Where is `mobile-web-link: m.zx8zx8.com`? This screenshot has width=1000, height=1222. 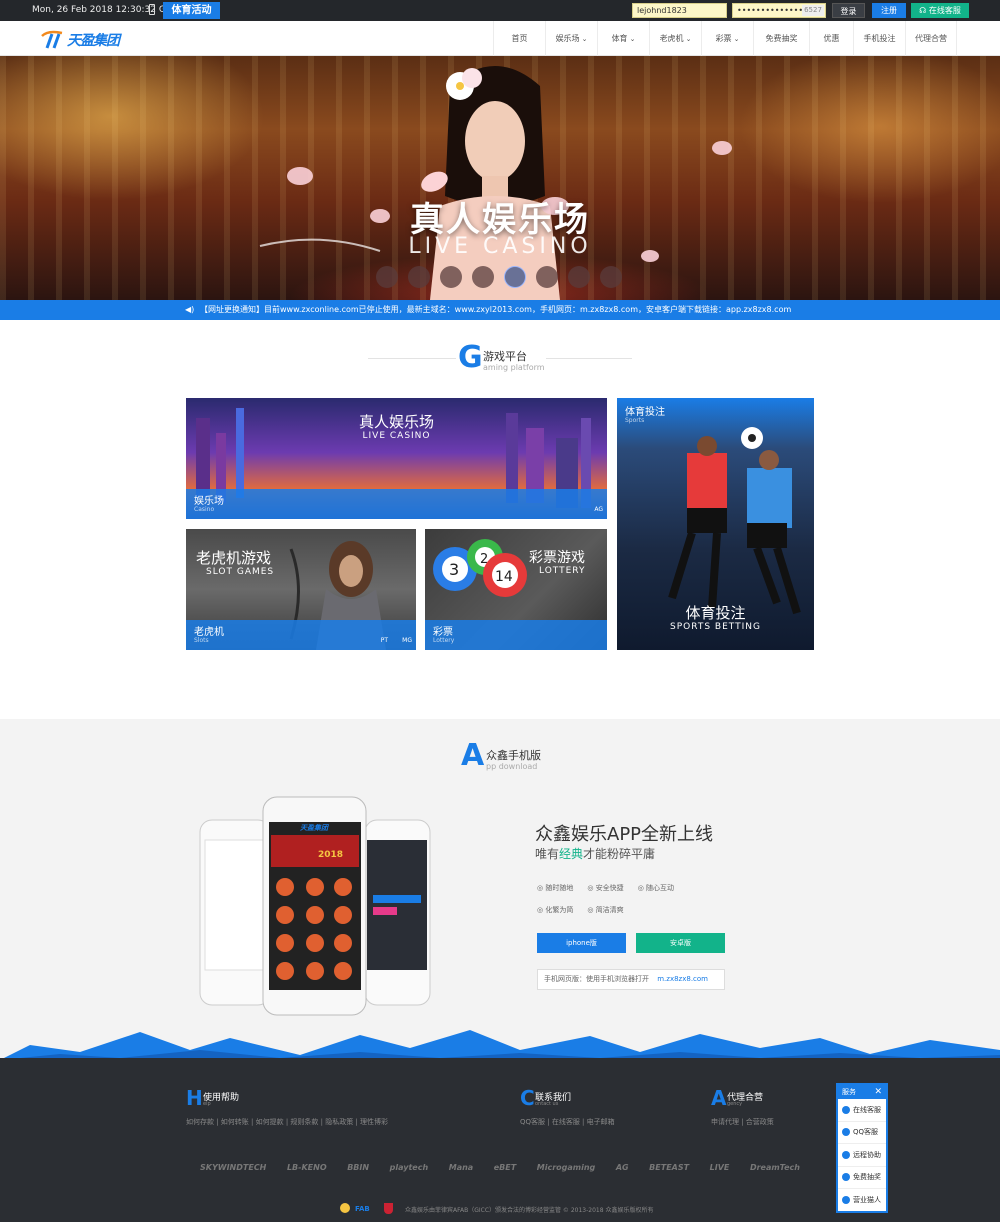
mobile-web-link: m.zx8zx8.com is located at coordinates (682, 979).